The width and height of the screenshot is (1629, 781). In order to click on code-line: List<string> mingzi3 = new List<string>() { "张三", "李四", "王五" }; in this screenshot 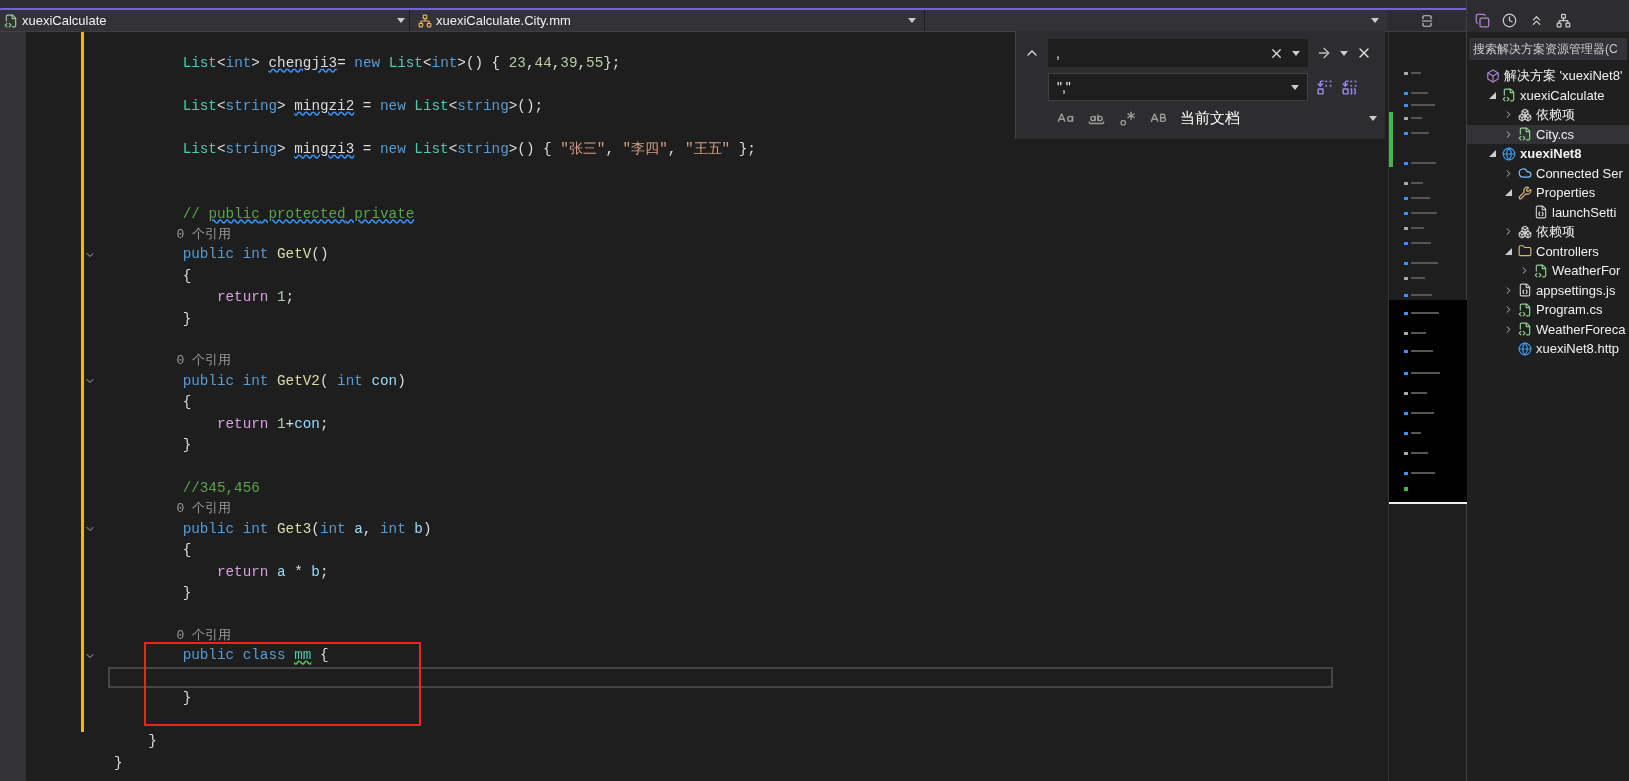, I will do `click(468, 150)`.